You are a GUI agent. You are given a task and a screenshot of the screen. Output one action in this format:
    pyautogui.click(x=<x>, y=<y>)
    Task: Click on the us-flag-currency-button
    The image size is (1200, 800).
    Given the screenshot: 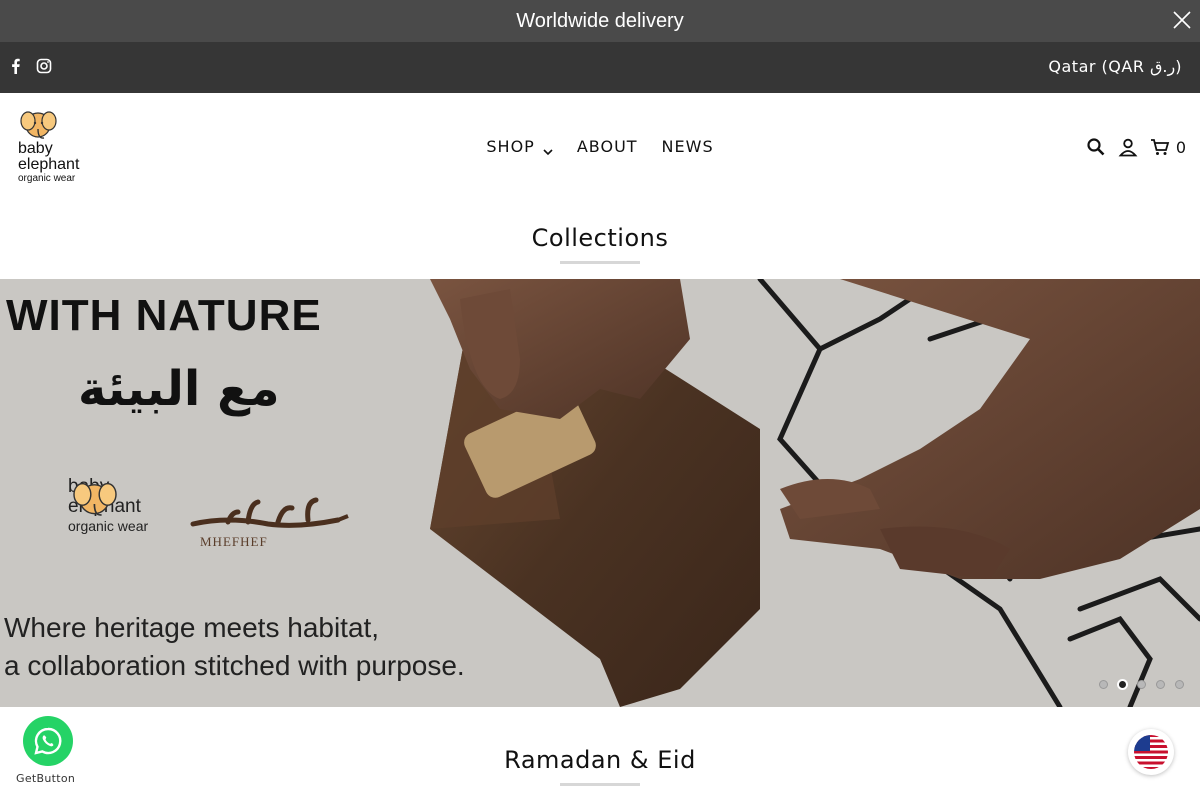 What is the action you would take?
    pyautogui.click(x=1151, y=752)
    